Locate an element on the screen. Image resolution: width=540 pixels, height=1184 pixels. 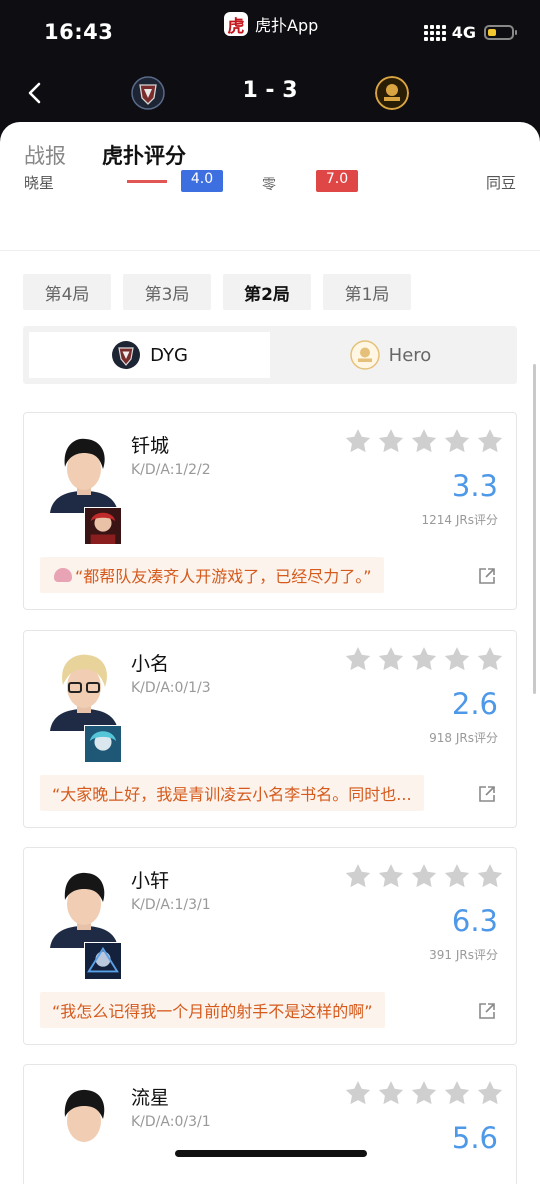
scrollbar is located at coordinates (534, 529).